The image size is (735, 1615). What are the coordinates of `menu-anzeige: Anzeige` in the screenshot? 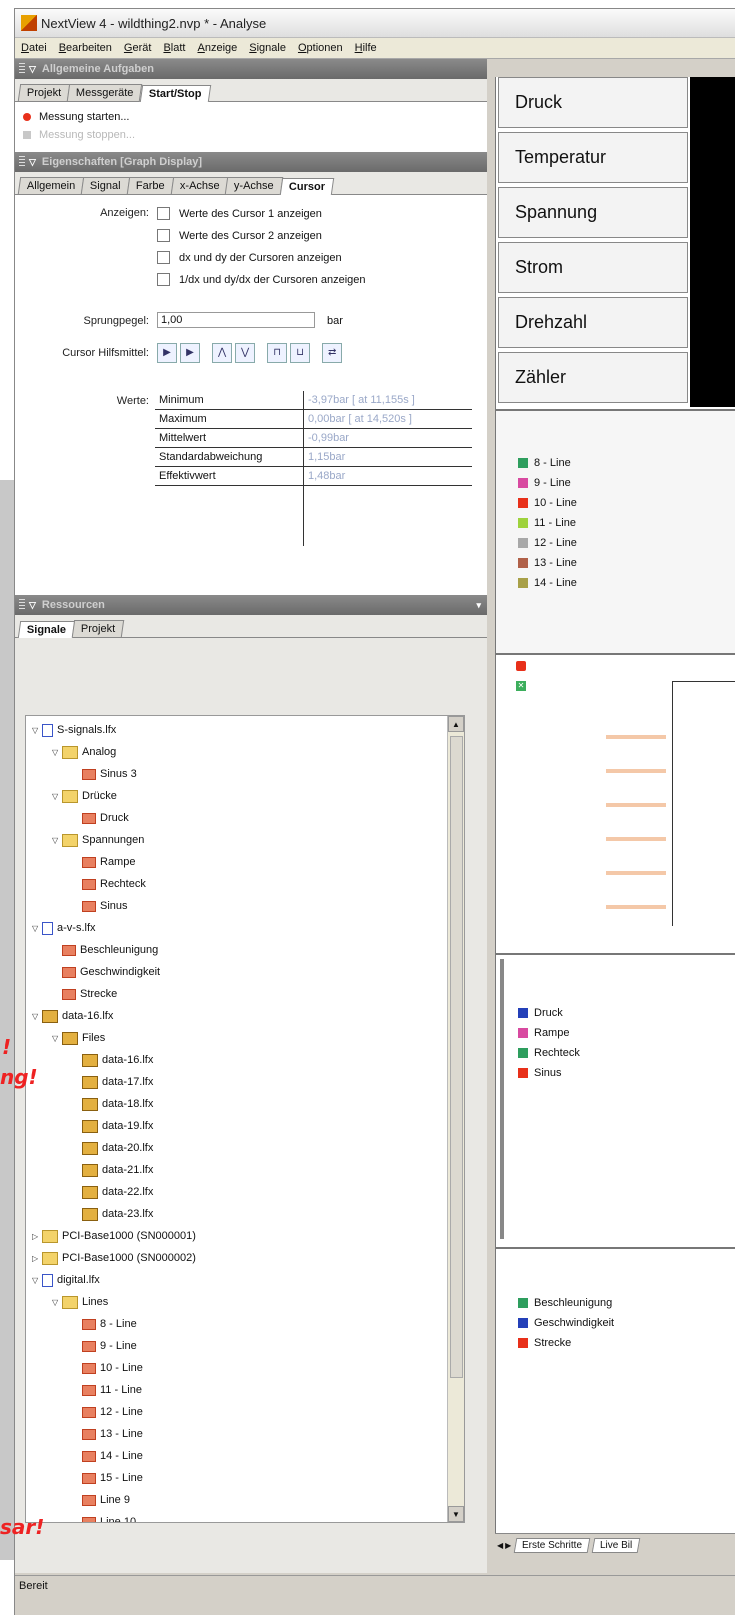 It's located at (217, 48).